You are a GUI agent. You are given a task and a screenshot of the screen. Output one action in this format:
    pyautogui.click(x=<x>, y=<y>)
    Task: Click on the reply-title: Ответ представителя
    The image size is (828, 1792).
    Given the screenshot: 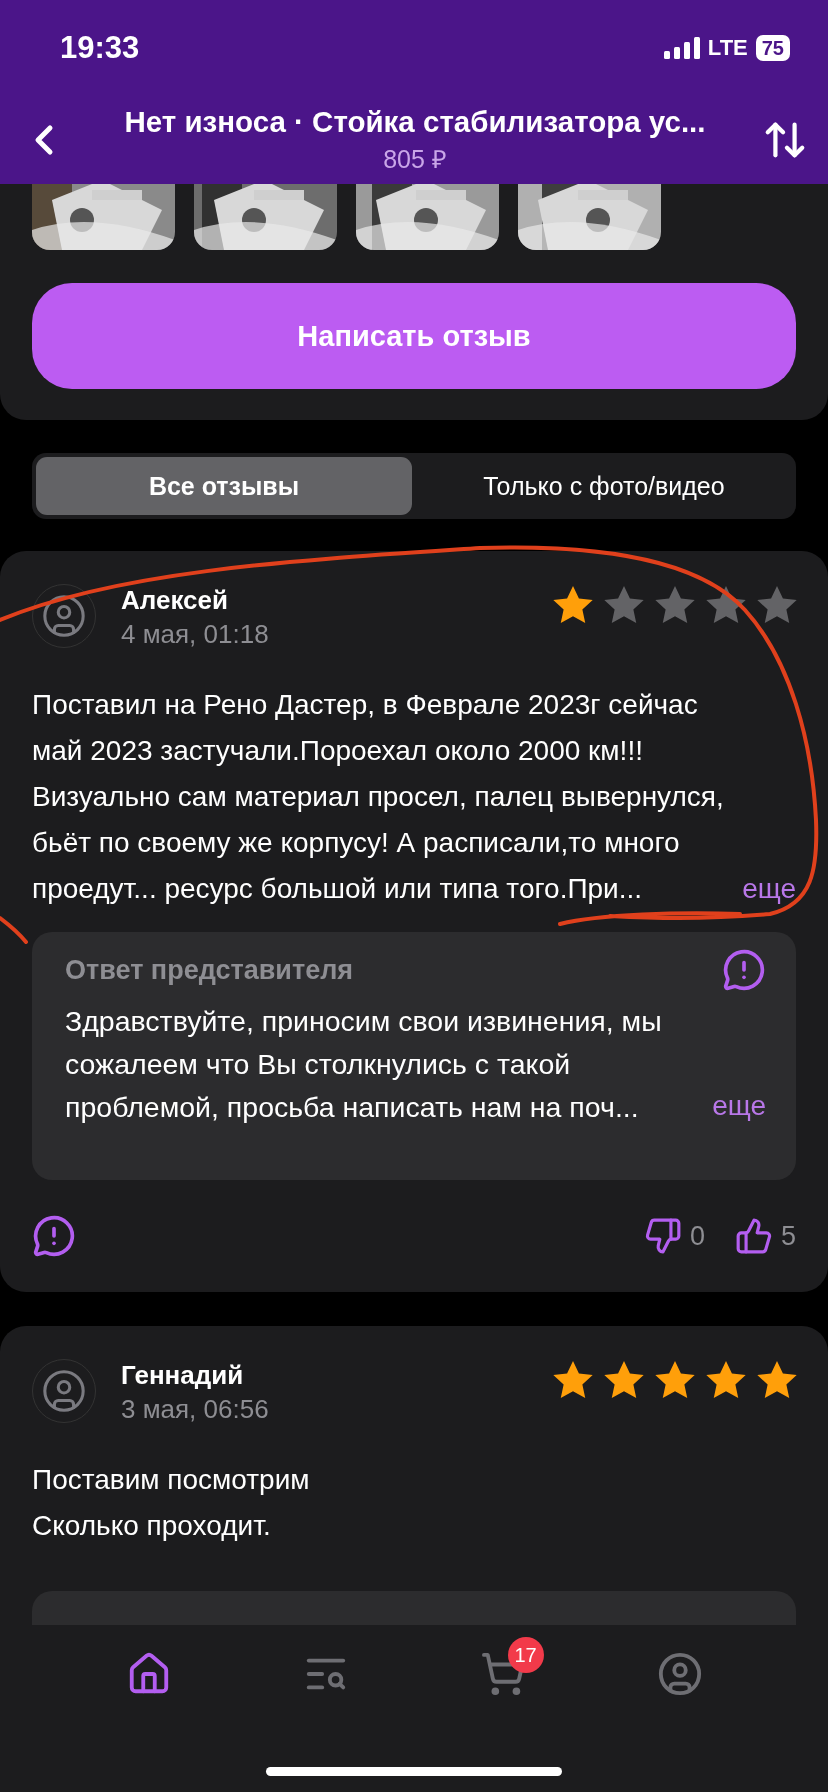 What is the action you would take?
    pyautogui.click(x=209, y=970)
    